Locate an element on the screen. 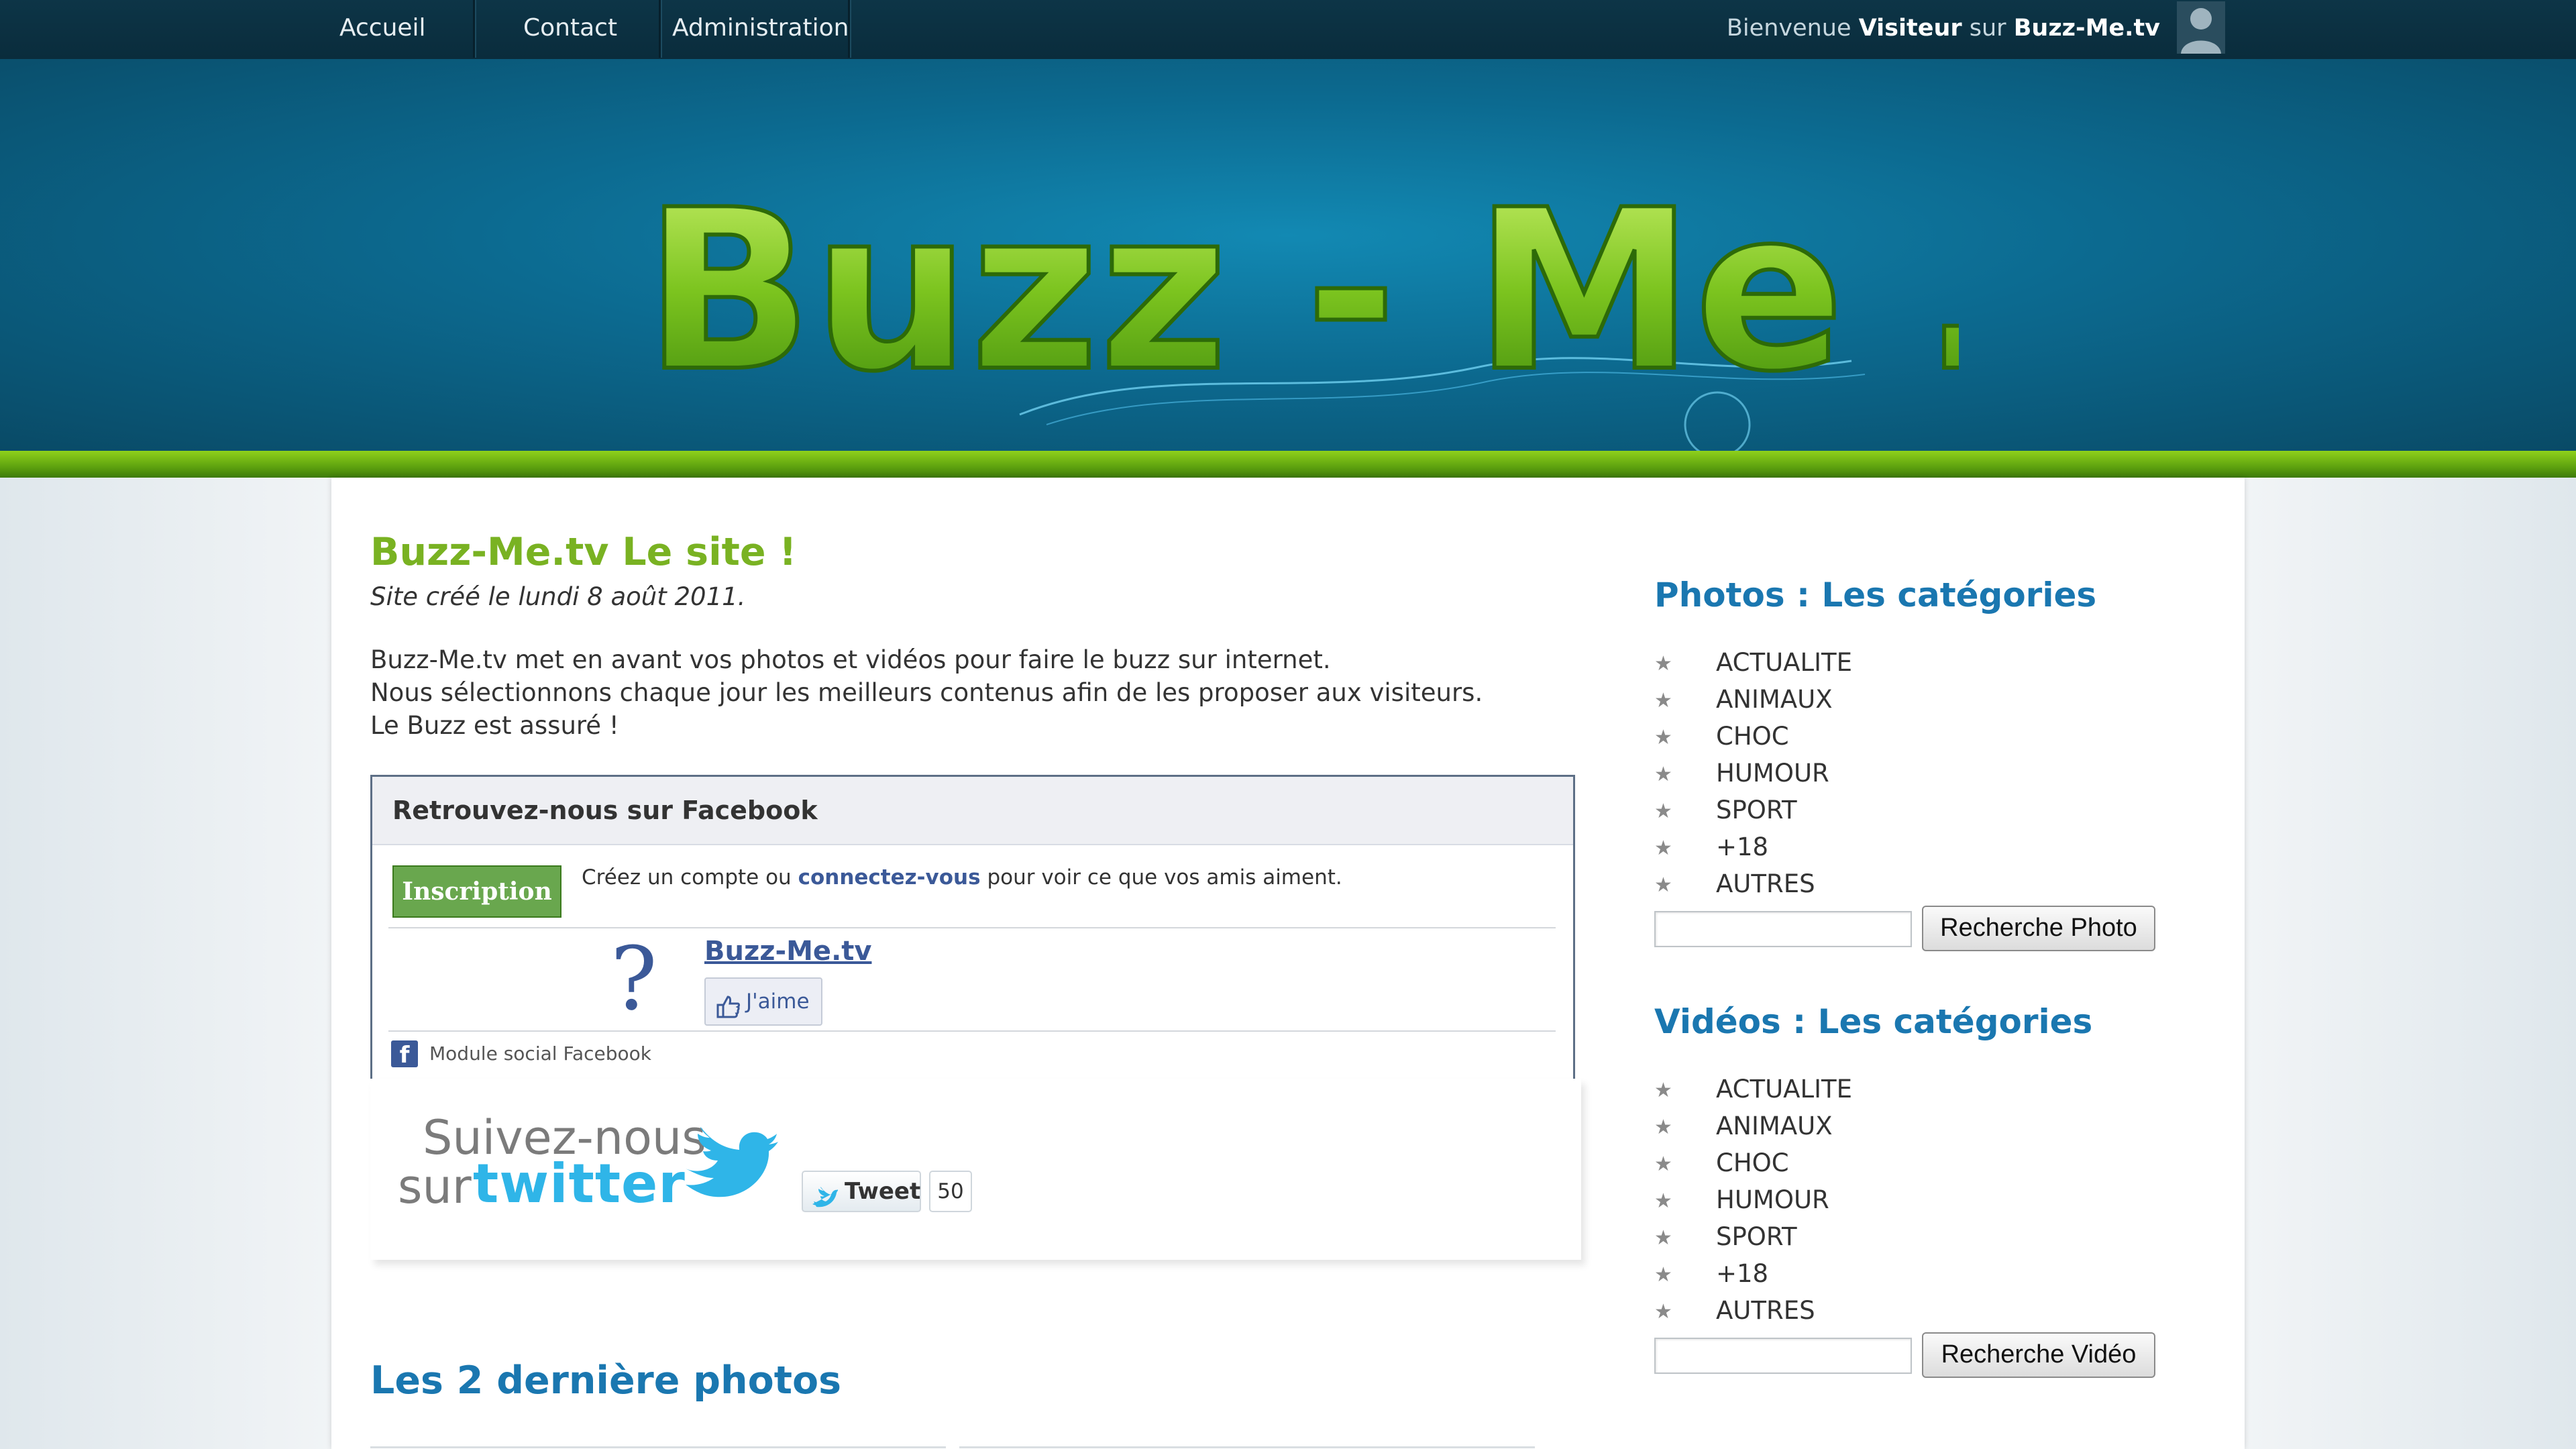  welcome-mid: sur is located at coordinates (1987, 28).